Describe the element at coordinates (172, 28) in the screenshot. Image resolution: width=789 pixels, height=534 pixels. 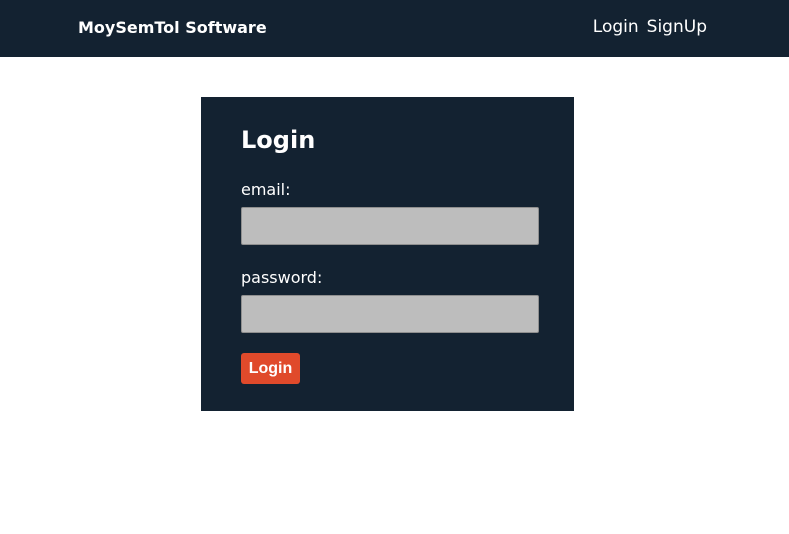
I see `brand-logo-text: MoySemTol Software` at that location.